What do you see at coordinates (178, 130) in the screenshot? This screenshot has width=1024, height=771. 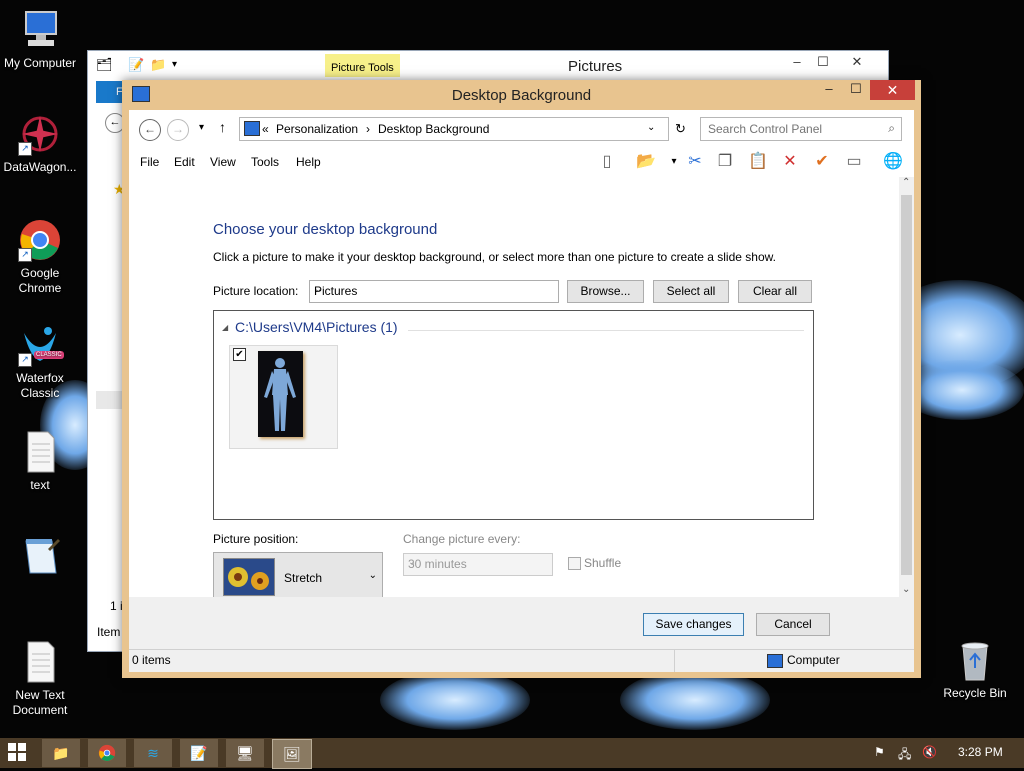 I see `forward-arrow-icon: →` at bounding box center [178, 130].